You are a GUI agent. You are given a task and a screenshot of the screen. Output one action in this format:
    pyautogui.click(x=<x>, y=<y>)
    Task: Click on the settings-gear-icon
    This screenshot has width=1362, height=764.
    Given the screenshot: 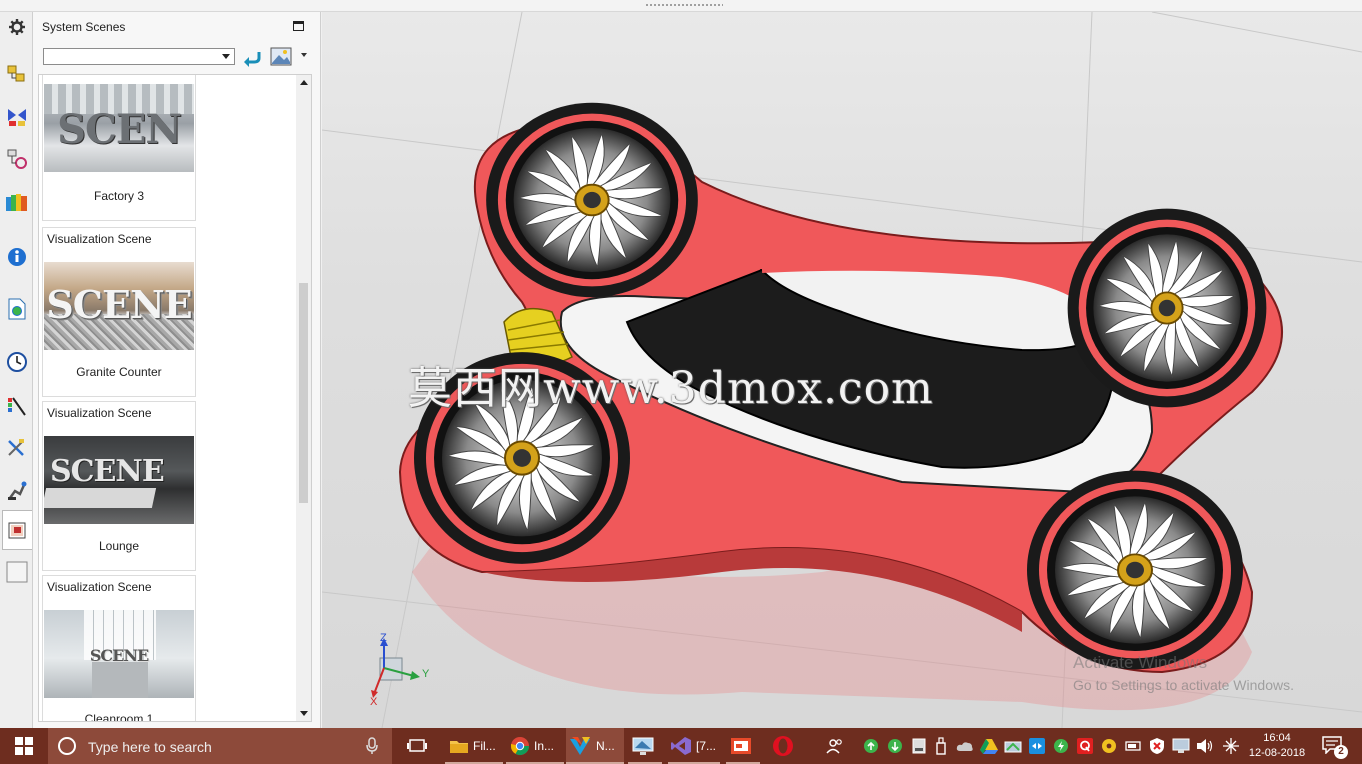 What is the action you would take?
    pyautogui.click(x=17, y=27)
    